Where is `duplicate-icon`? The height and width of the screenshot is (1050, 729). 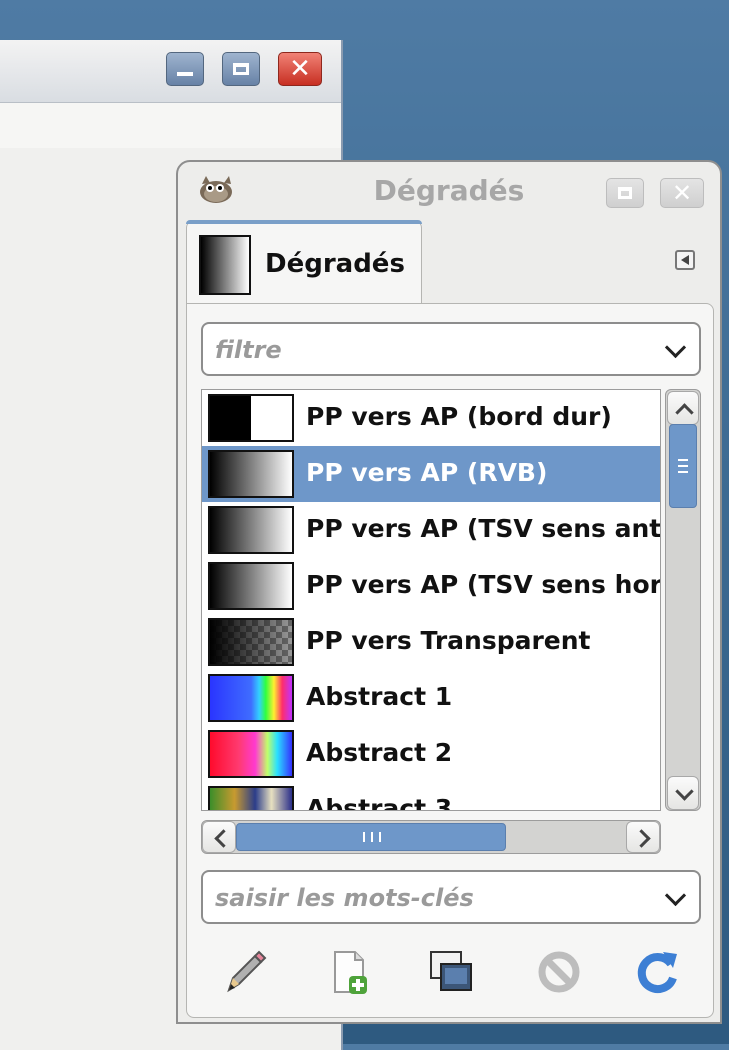 duplicate-icon is located at coordinates (451, 972).